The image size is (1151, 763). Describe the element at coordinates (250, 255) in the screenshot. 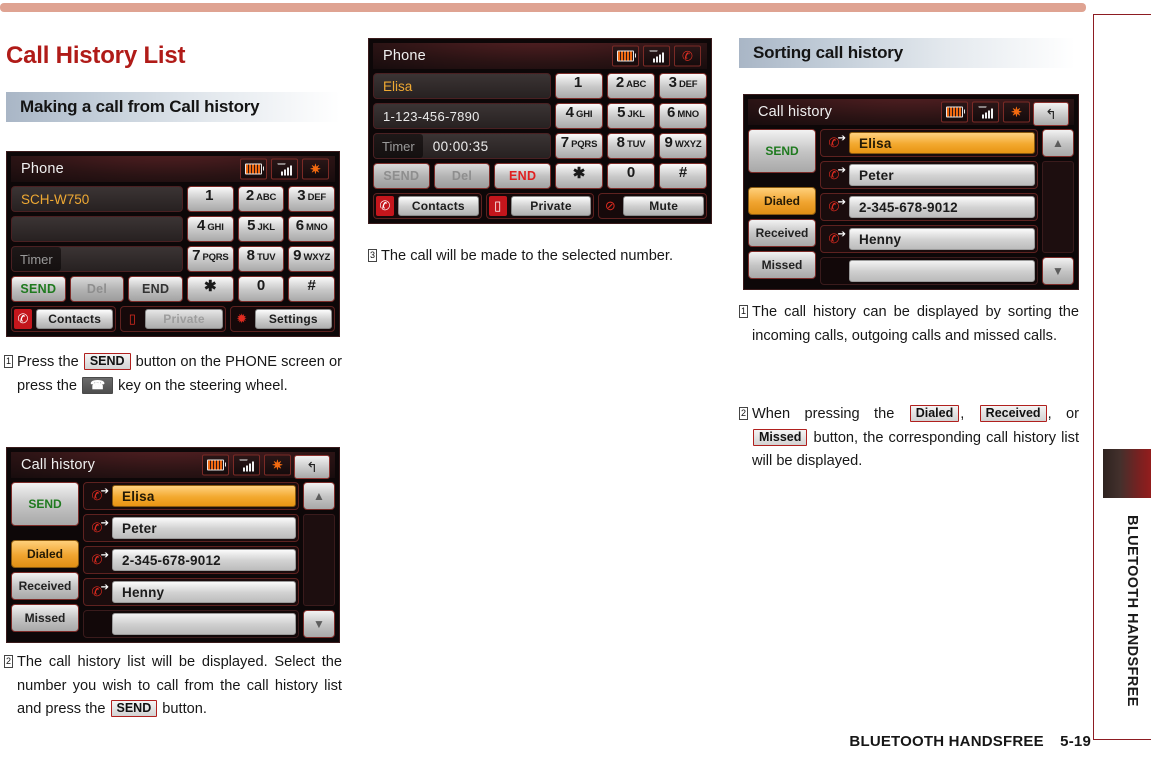

I see `key-digit: 8` at that location.